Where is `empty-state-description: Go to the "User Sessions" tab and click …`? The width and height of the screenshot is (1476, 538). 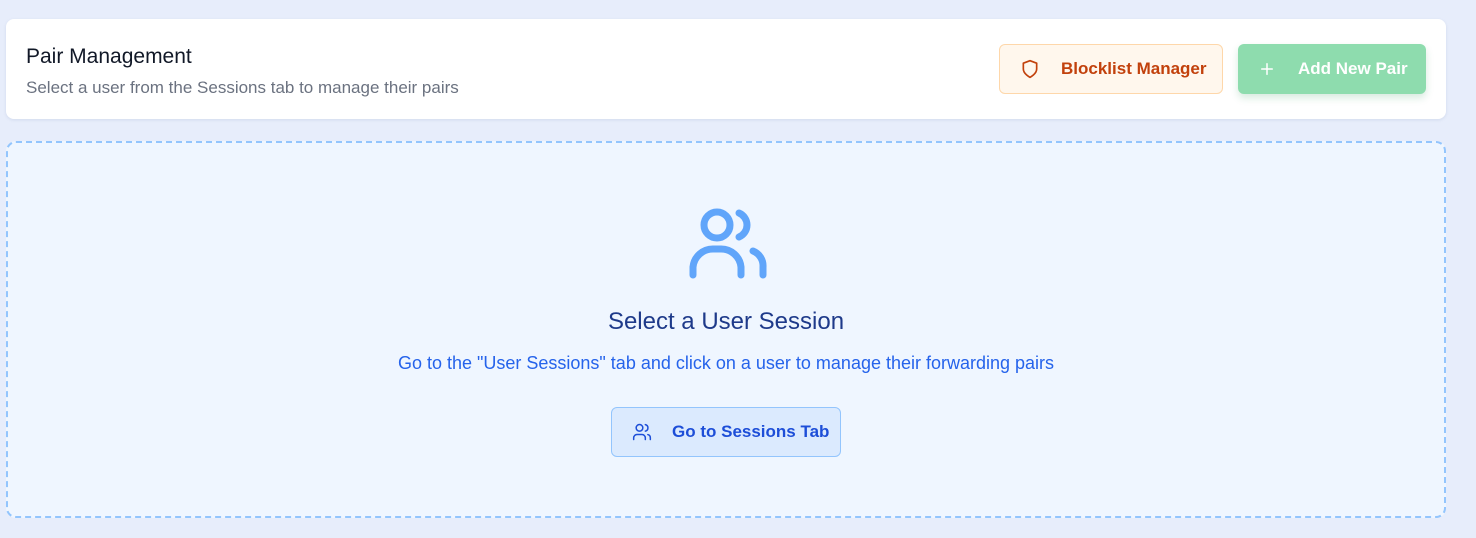 empty-state-description: Go to the "User Sessions" tab and click … is located at coordinates (726, 363).